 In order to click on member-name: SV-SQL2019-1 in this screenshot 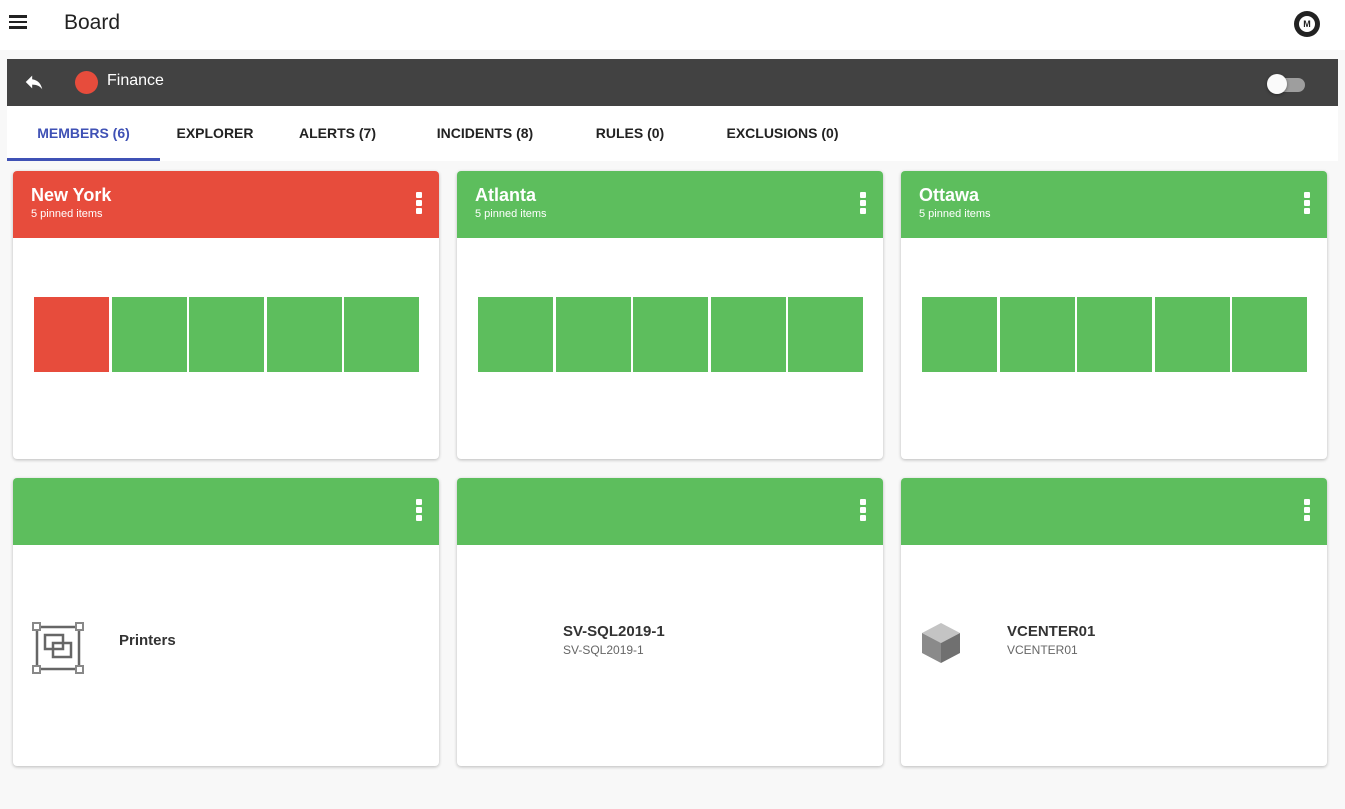, I will do `click(614, 631)`.